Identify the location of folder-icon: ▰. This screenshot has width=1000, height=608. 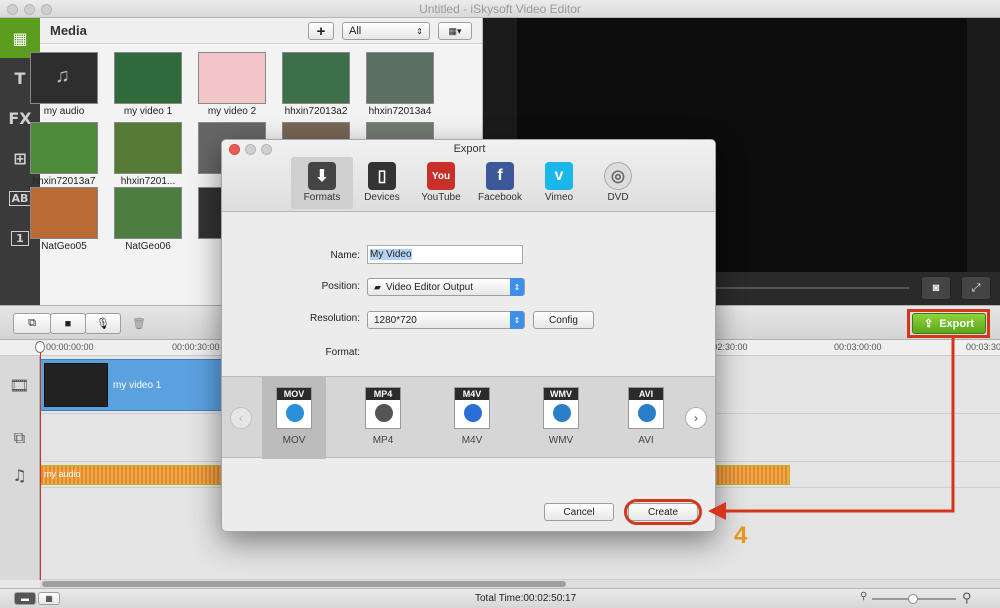
(377, 286).